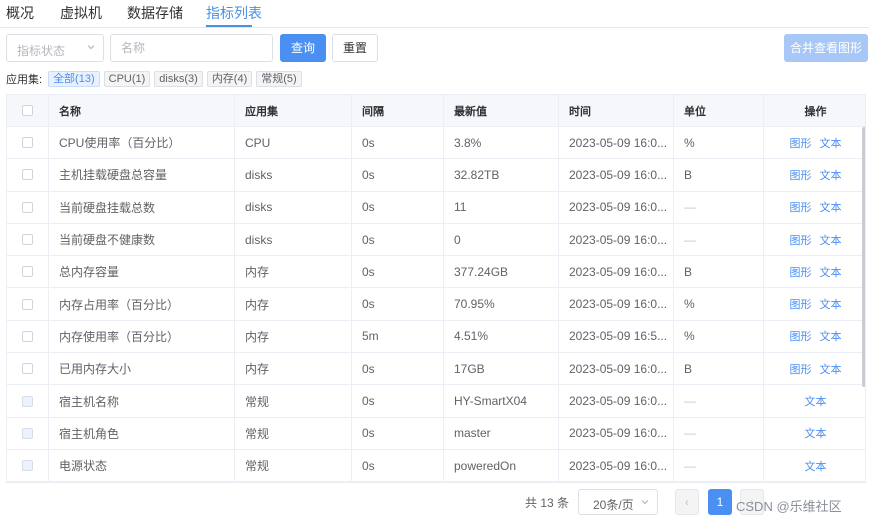  Describe the element at coordinates (436, 433) in the screenshot. I see `table-row: 宿主机角色 常规 0s master 2023-05-09 16:0... — 文本` at that location.